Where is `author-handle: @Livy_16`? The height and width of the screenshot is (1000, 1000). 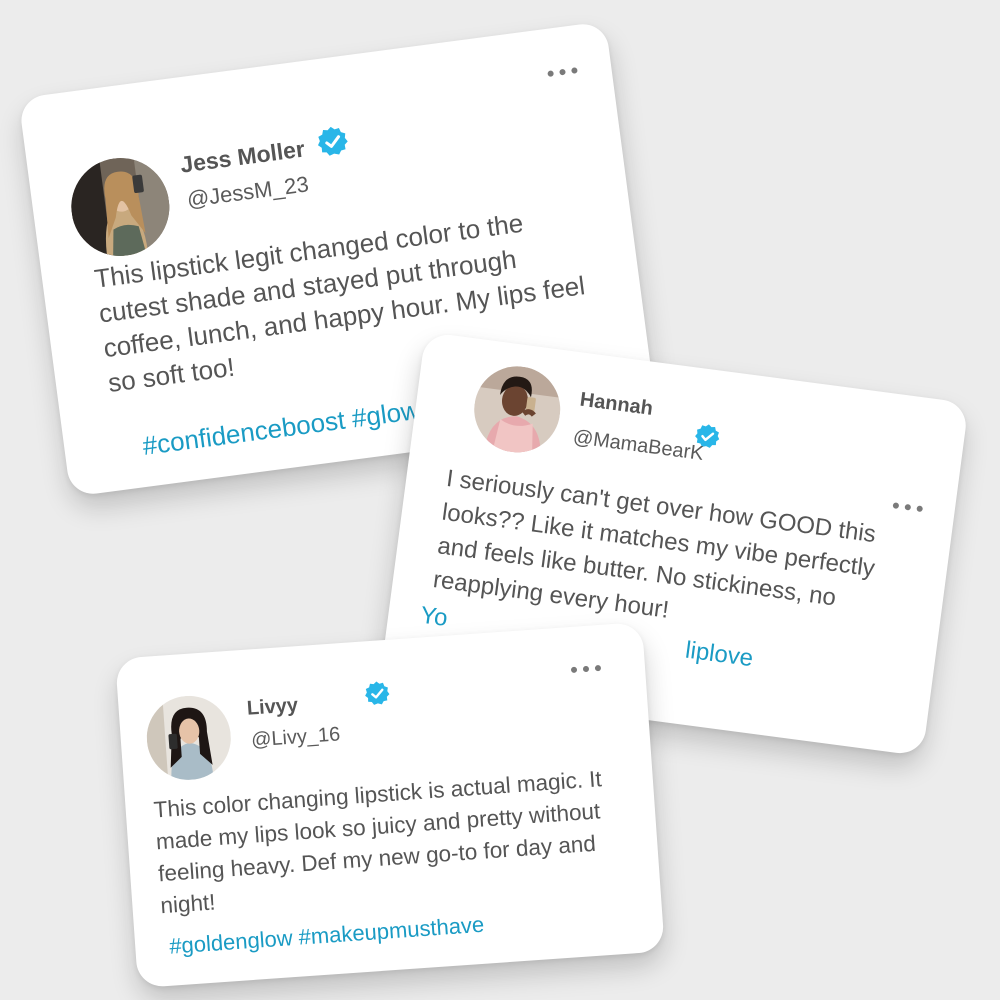 author-handle: @Livy_16 is located at coordinates (295, 737).